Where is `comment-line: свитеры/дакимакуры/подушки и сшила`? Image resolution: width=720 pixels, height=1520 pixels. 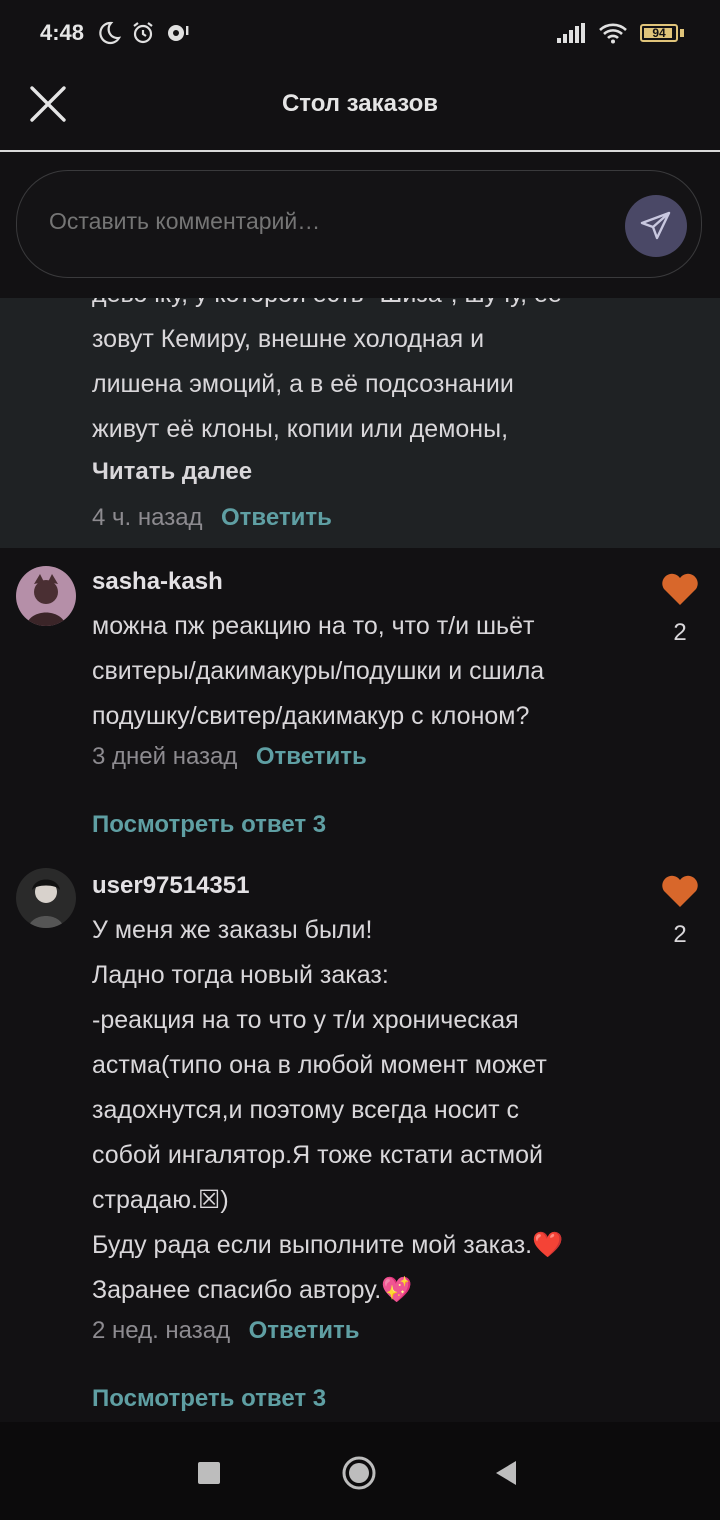 comment-line: свитеры/дакимакуры/подушки и сшила is located at coordinates (318, 671).